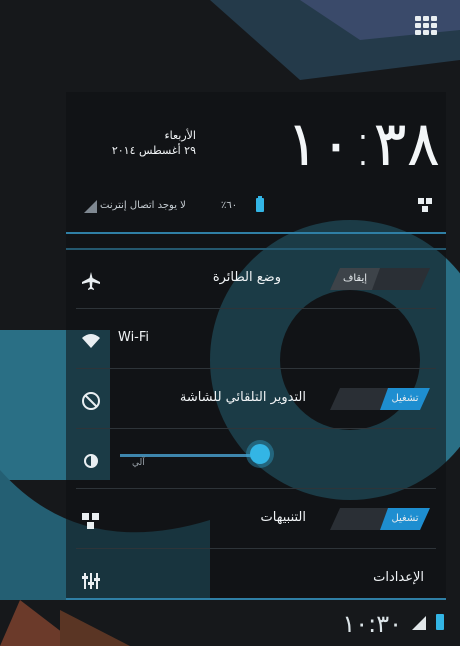  What do you see at coordinates (398, 577) in the screenshot?
I see `settings-label: الإعدادات` at bounding box center [398, 577].